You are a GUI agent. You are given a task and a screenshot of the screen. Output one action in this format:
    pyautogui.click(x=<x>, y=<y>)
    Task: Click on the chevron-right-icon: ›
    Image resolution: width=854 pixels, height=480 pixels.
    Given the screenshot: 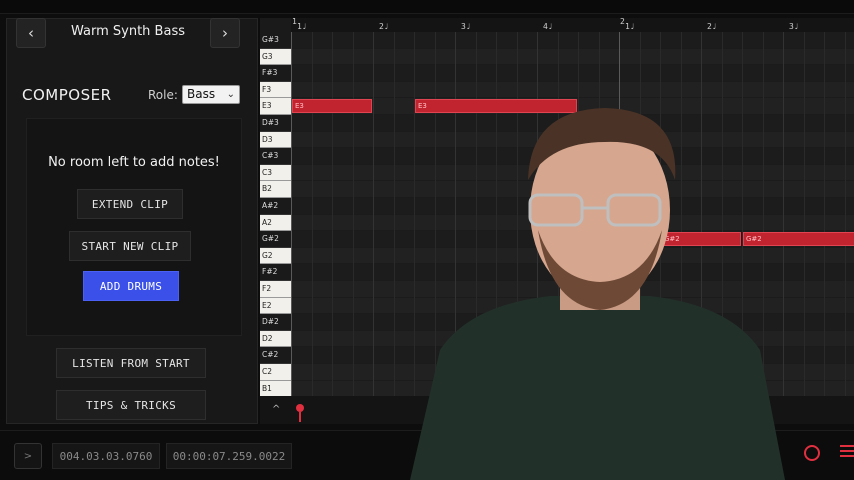 What is the action you would take?
    pyautogui.click(x=225, y=33)
    